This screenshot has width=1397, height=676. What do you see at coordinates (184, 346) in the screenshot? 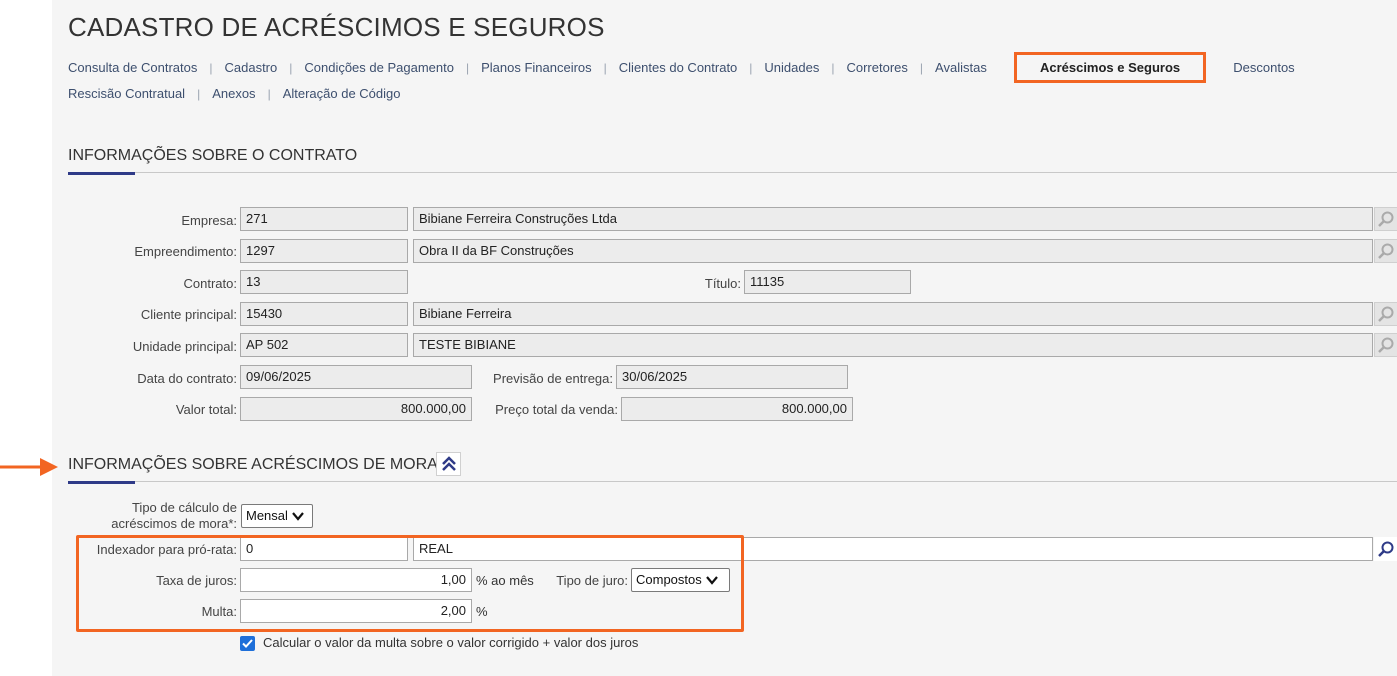
I see `unidade-principal-label: Unidade principal:` at bounding box center [184, 346].